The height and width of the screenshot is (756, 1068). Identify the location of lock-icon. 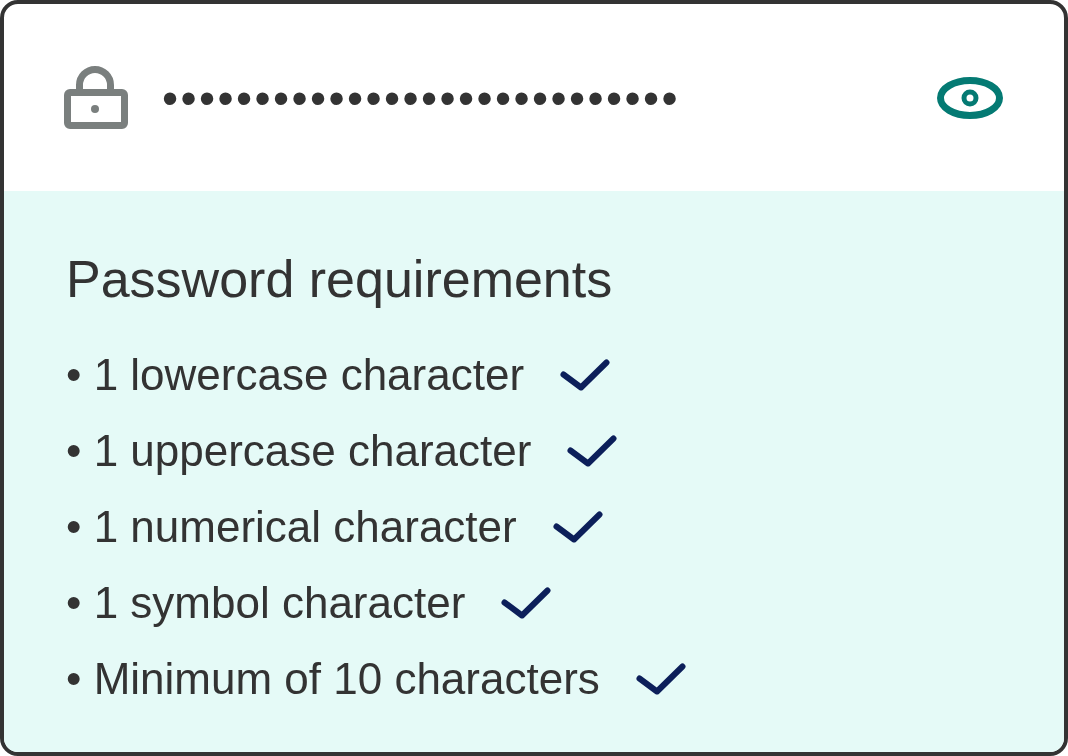
(96, 97).